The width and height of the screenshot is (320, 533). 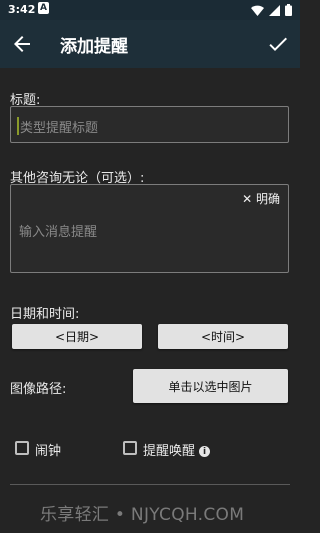 What do you see at coordinates (45, 314) in the screenshot?
I see `datetime-label: 日期和时间:` at bounding box center [45, 314].